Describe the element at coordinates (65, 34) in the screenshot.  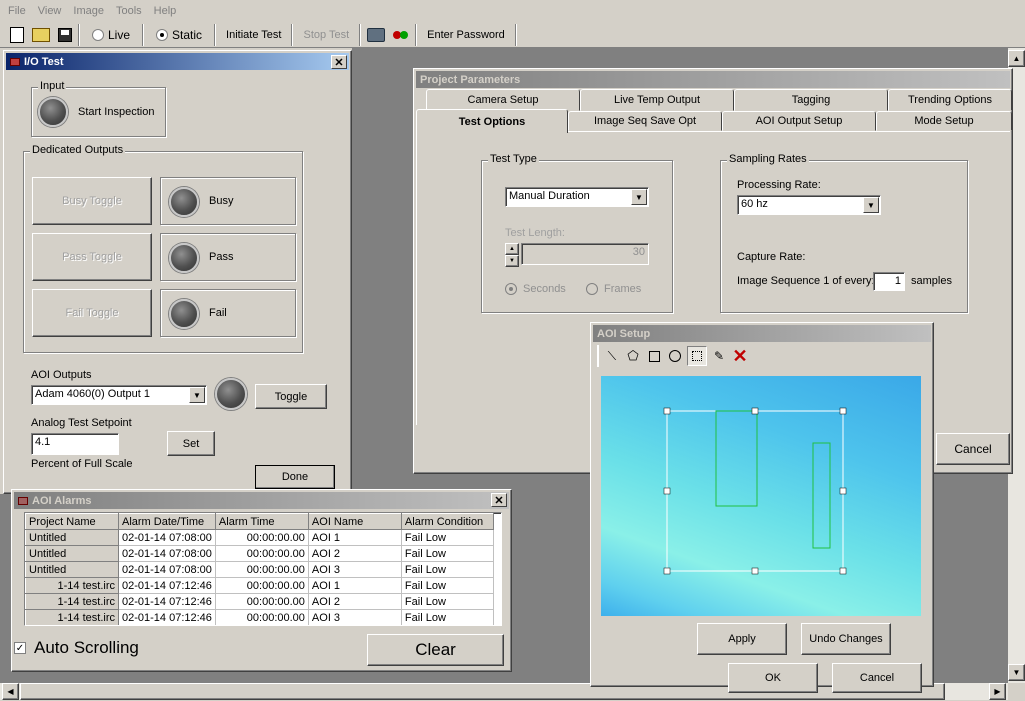
I see `save-disk-icon` at that location.